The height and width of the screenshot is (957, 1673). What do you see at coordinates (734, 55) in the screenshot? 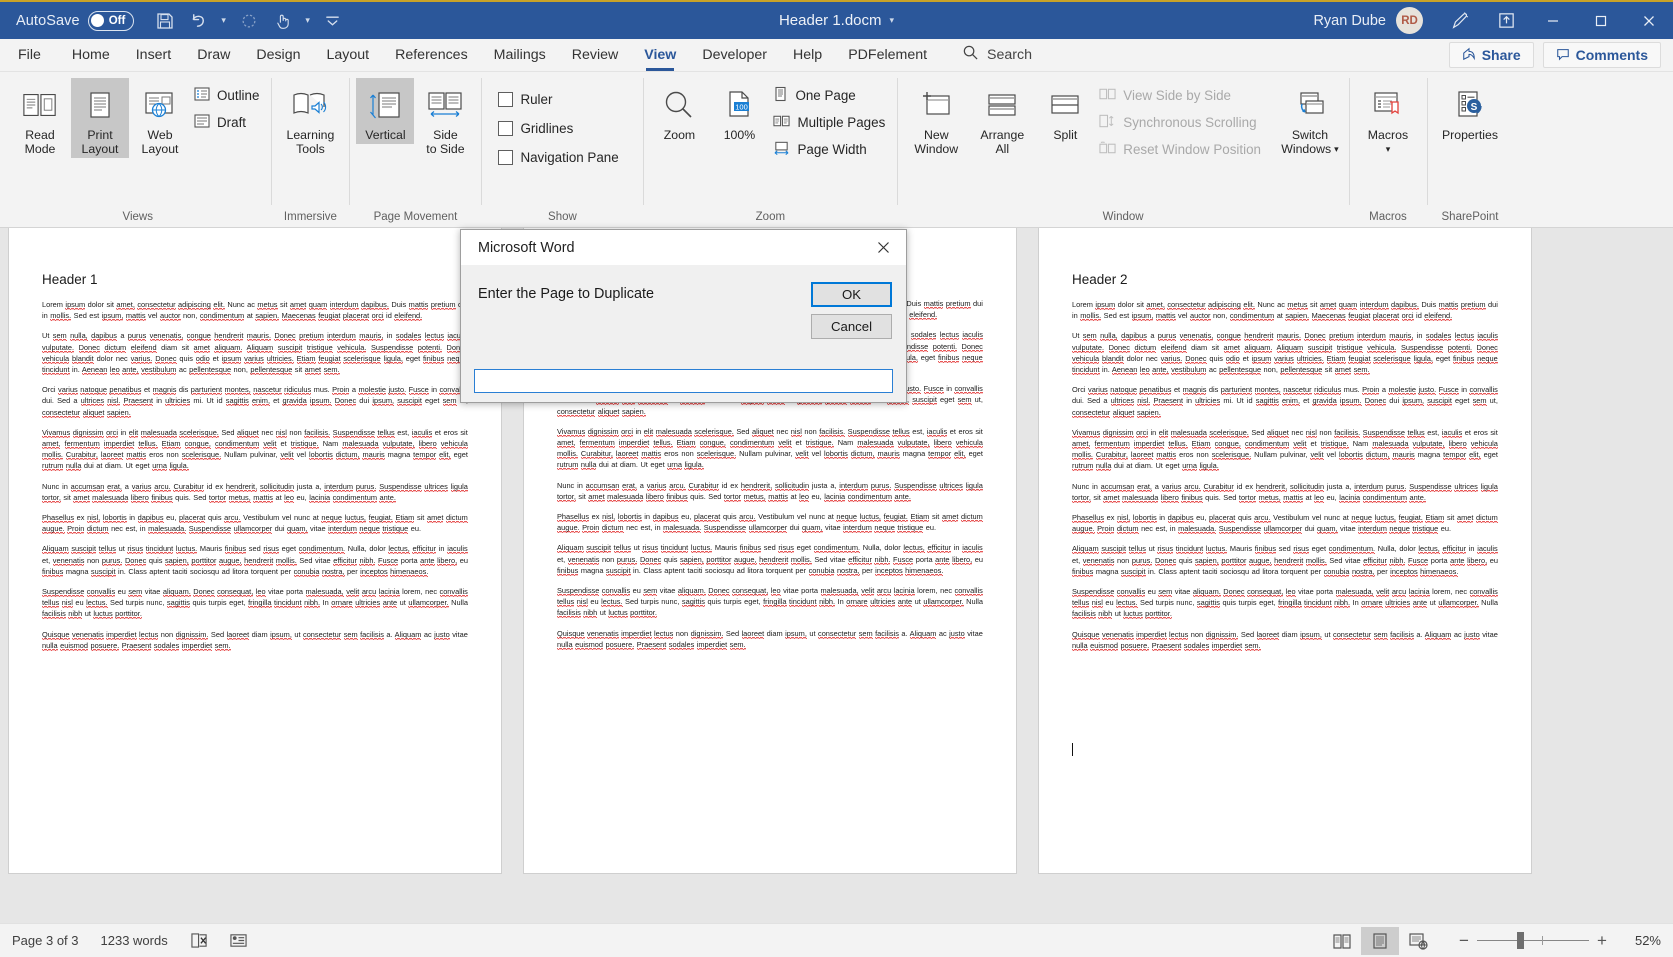
I see `tab-developer: Developer` at bounding box center [734, 55].